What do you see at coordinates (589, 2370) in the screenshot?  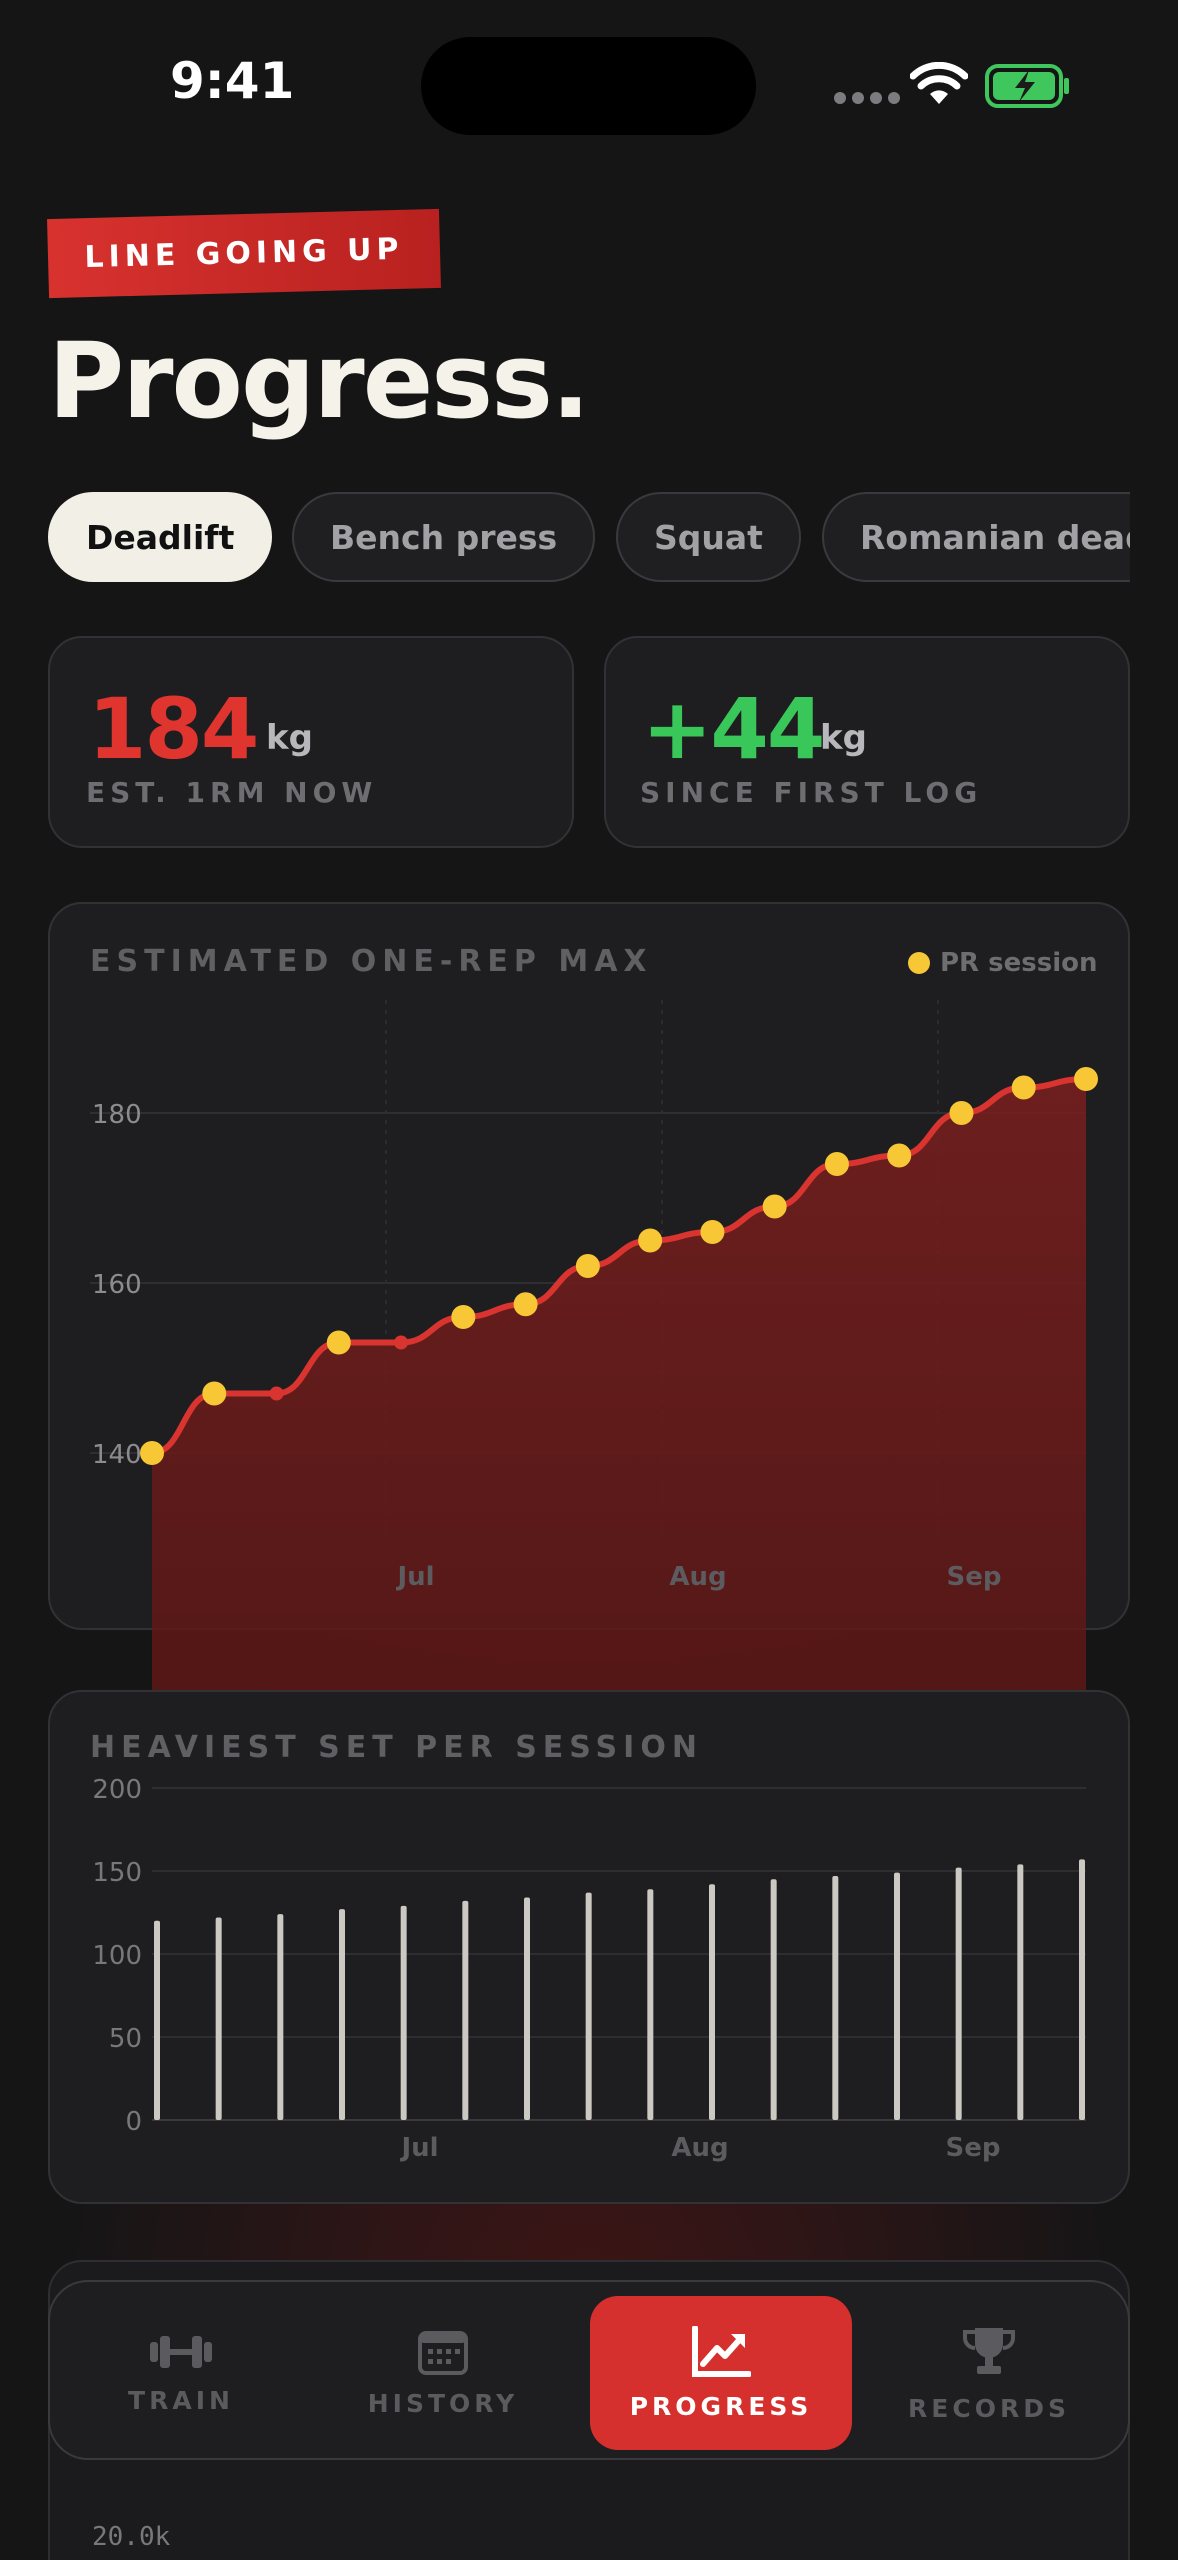 I see `bottom-nav: TRAIN HISTORY PROGRESS RECORDS` at bounding box center [589, 2370].